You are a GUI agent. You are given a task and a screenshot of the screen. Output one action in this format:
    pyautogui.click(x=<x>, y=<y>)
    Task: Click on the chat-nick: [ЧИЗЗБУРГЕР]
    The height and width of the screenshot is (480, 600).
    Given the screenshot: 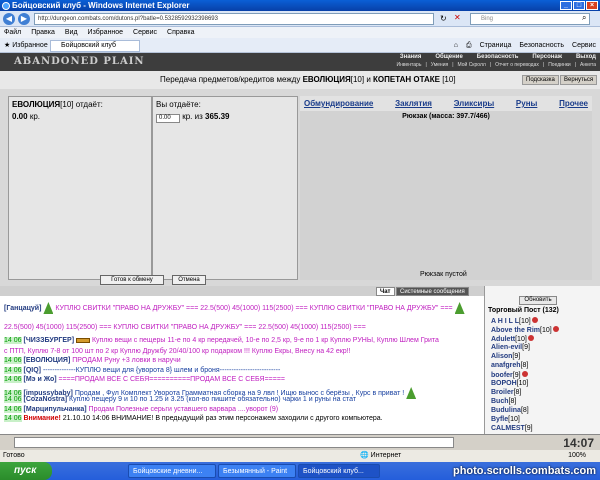 What is the action you would take?
    pyautogui.click(x=48, y=340)
    